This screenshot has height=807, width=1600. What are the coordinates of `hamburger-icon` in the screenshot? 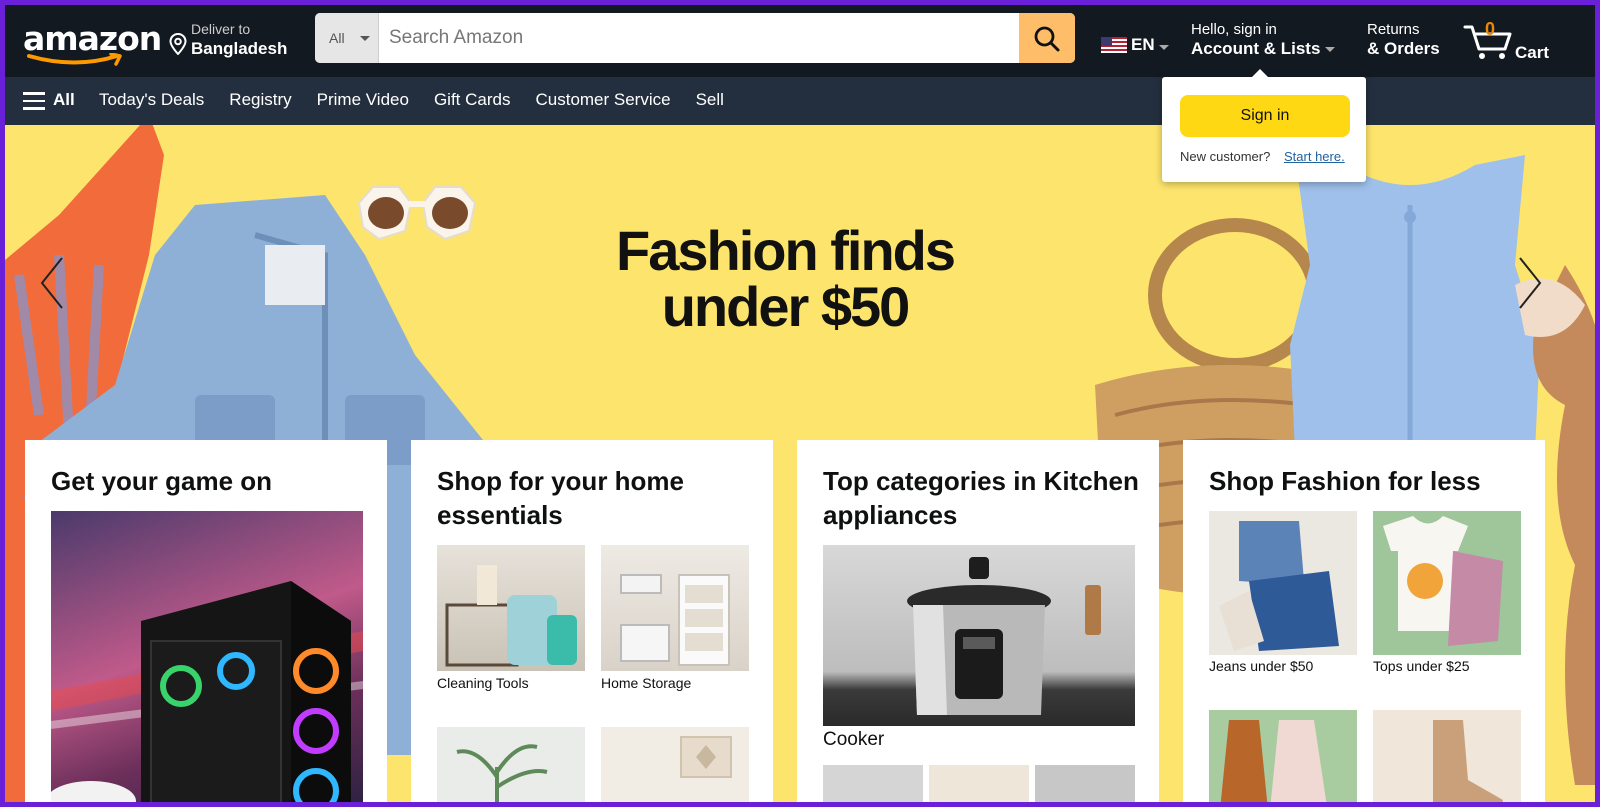 It's located at (34, 101).